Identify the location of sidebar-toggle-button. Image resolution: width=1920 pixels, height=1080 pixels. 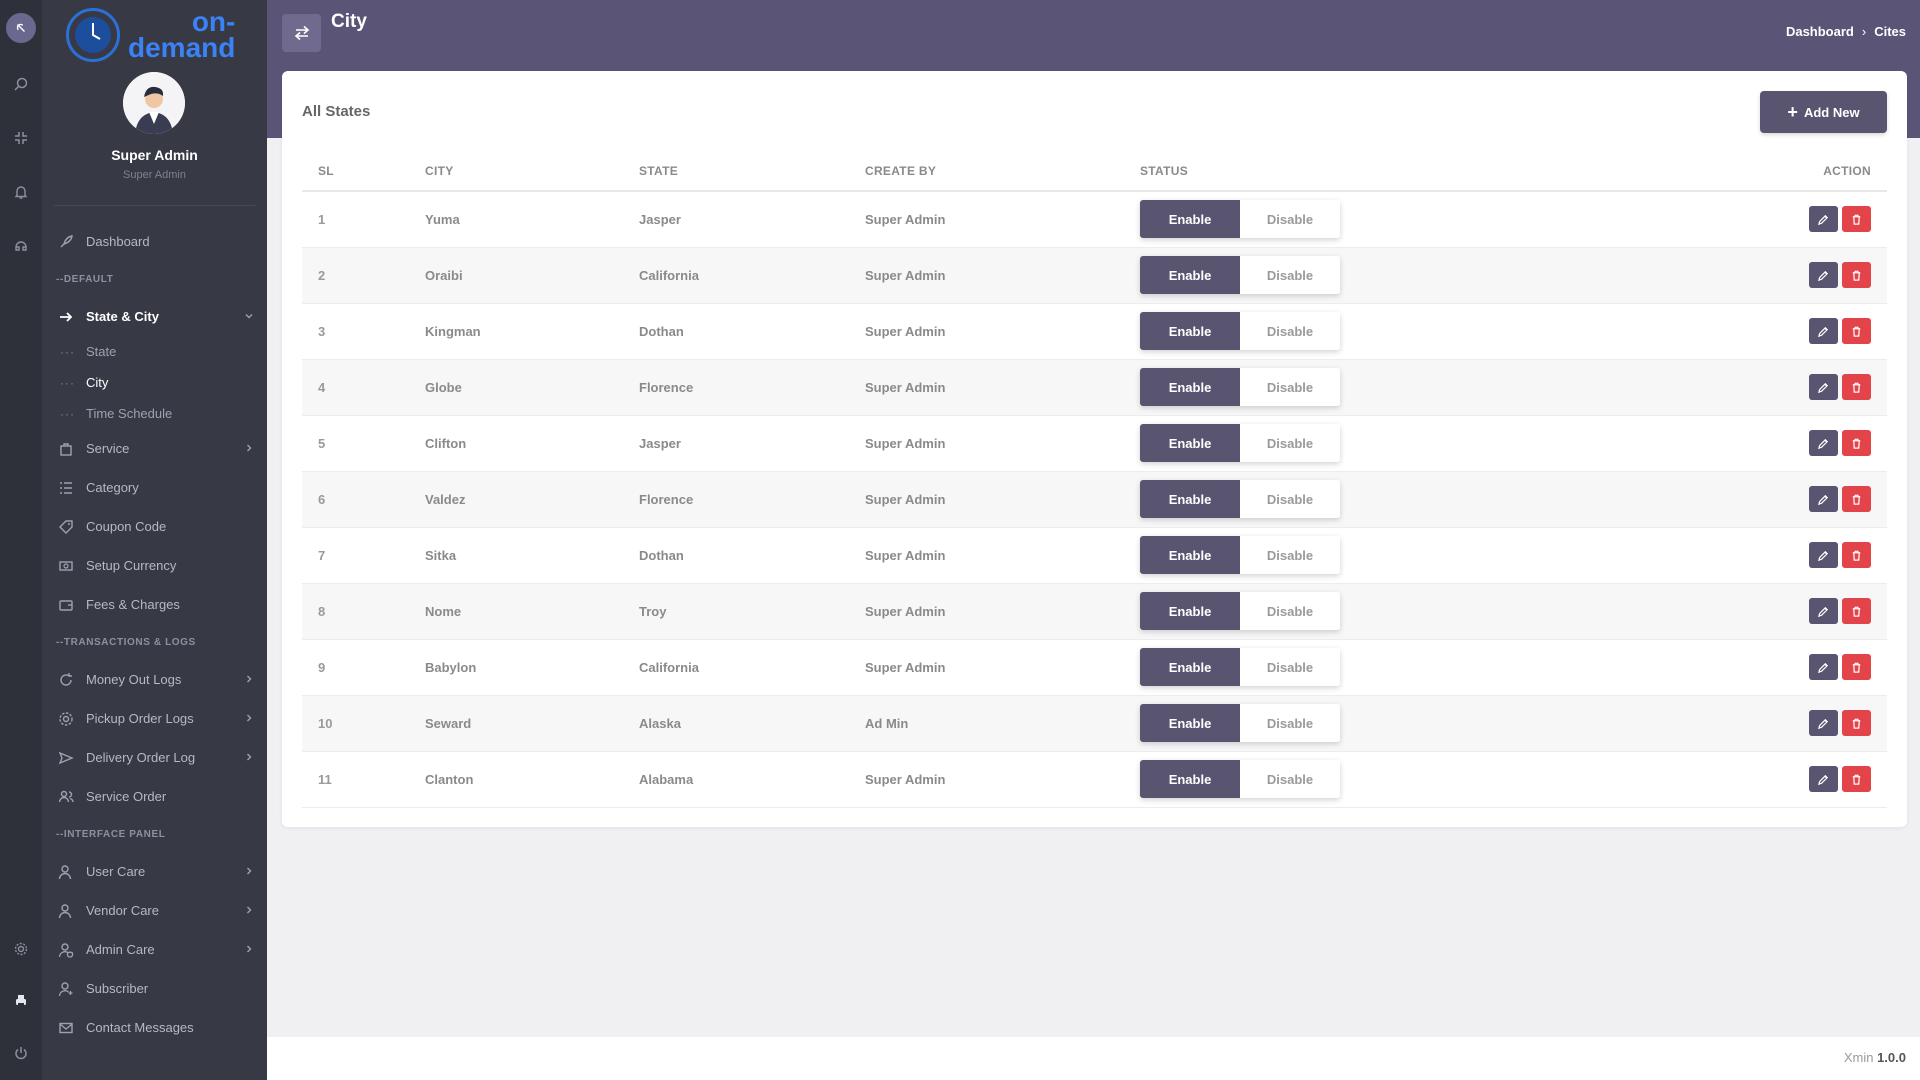
(301, 33).